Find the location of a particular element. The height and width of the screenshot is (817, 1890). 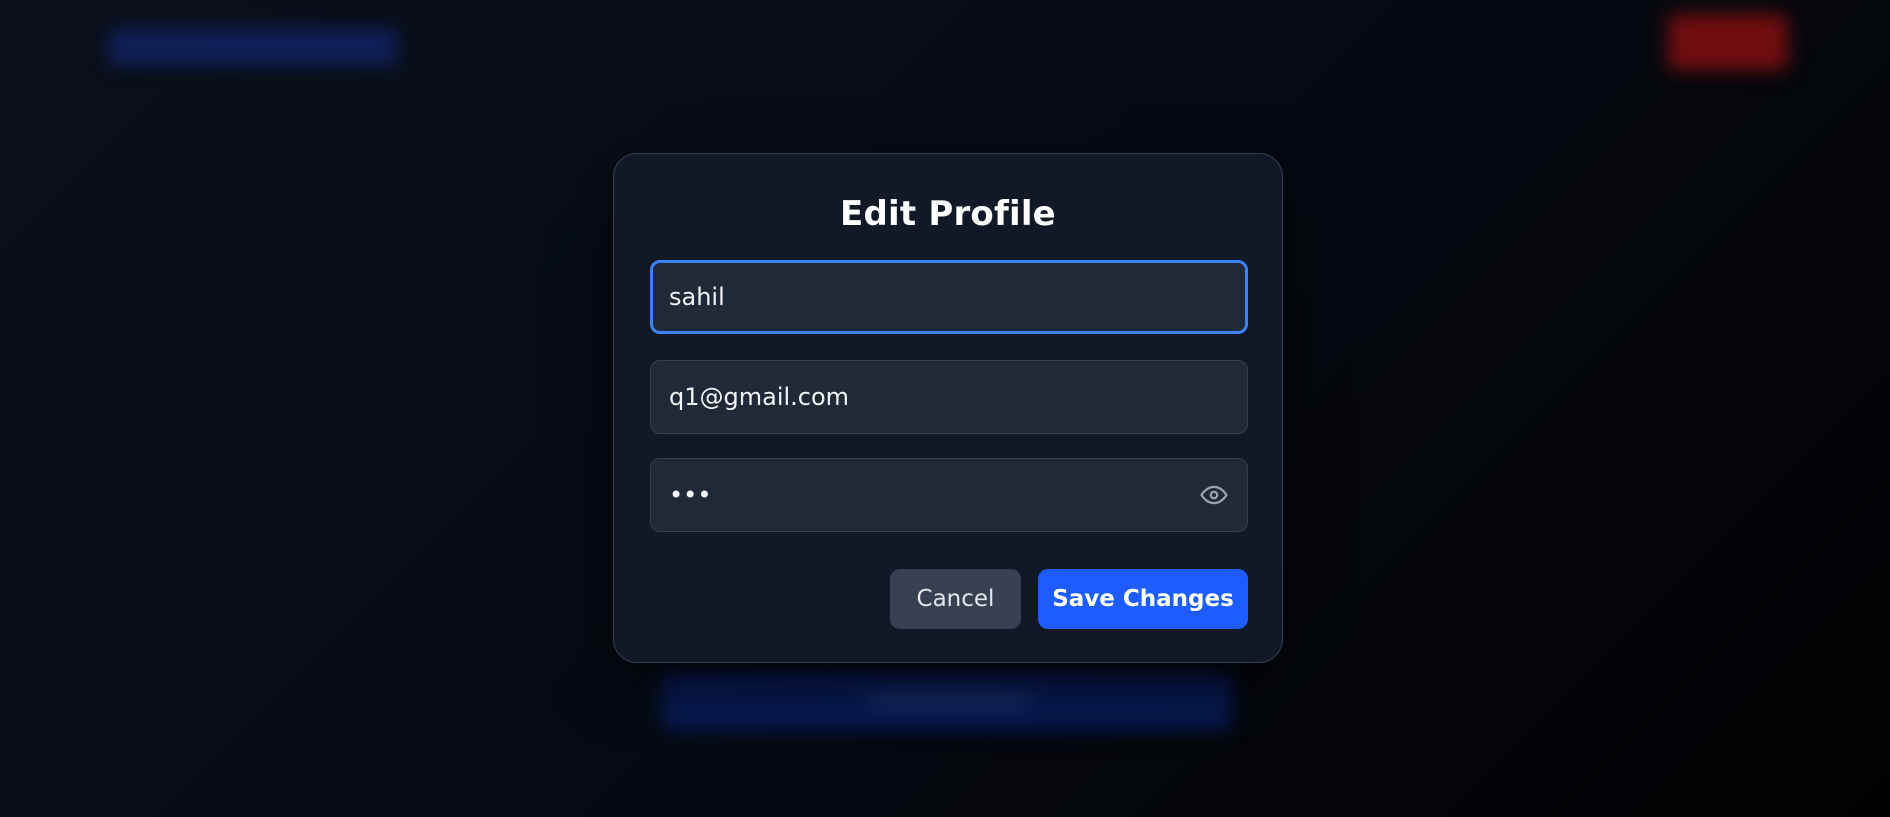

name-input is located at coordinates (949, 297).